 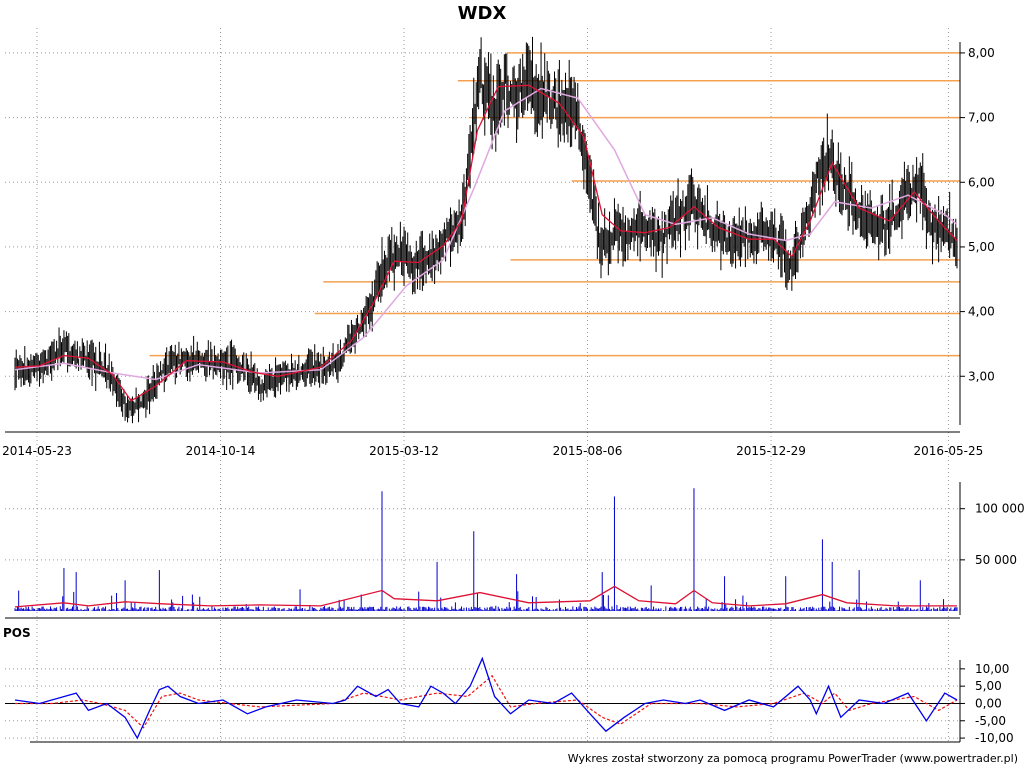 I want to click on x-tick-label: 2015-08-06, so click(x=588, y=451).